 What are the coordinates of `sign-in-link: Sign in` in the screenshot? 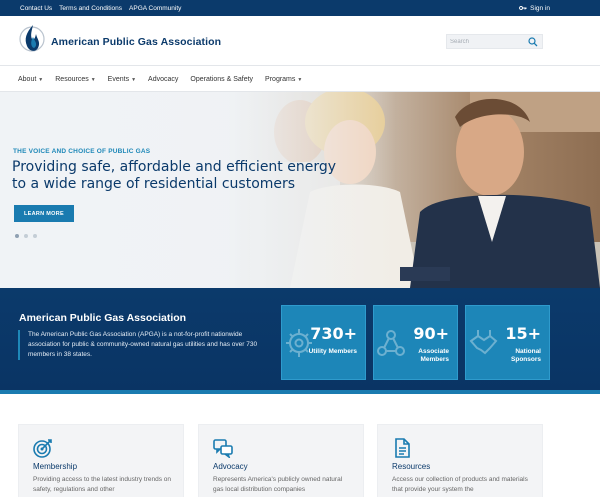 It's located at (534, 8).